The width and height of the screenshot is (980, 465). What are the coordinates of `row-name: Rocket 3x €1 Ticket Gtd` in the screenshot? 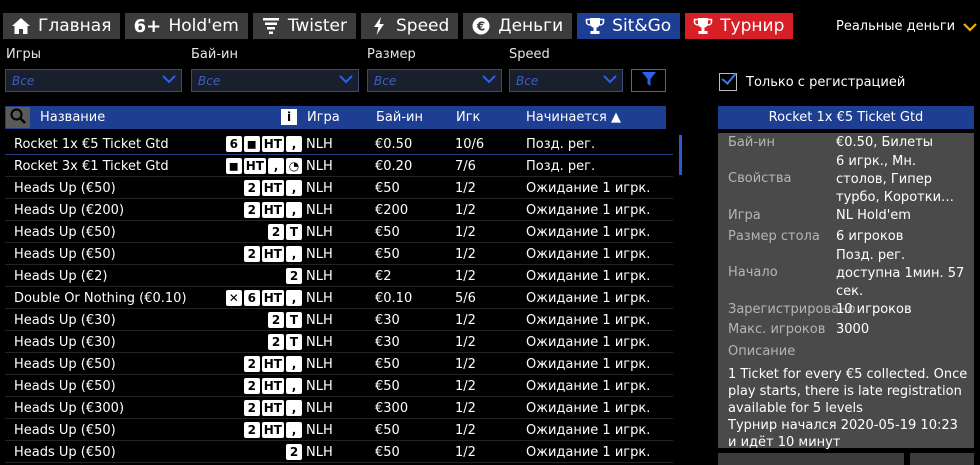 It's located at (91, 166).